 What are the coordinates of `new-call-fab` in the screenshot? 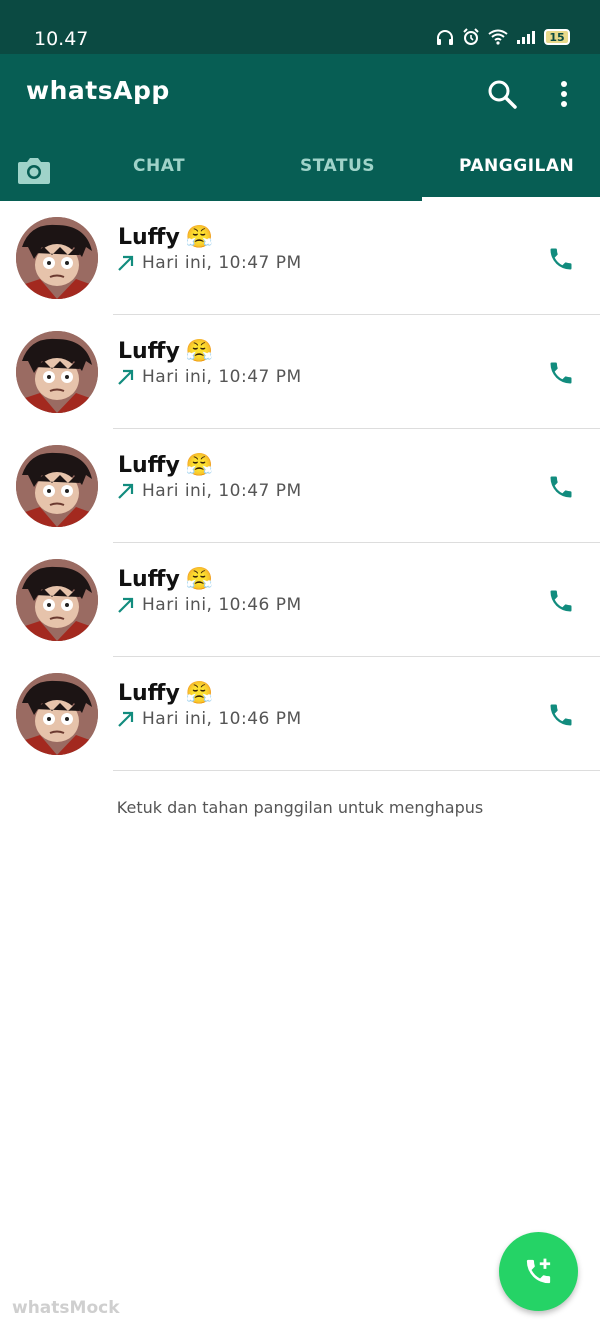 It's located at (538, 1271).